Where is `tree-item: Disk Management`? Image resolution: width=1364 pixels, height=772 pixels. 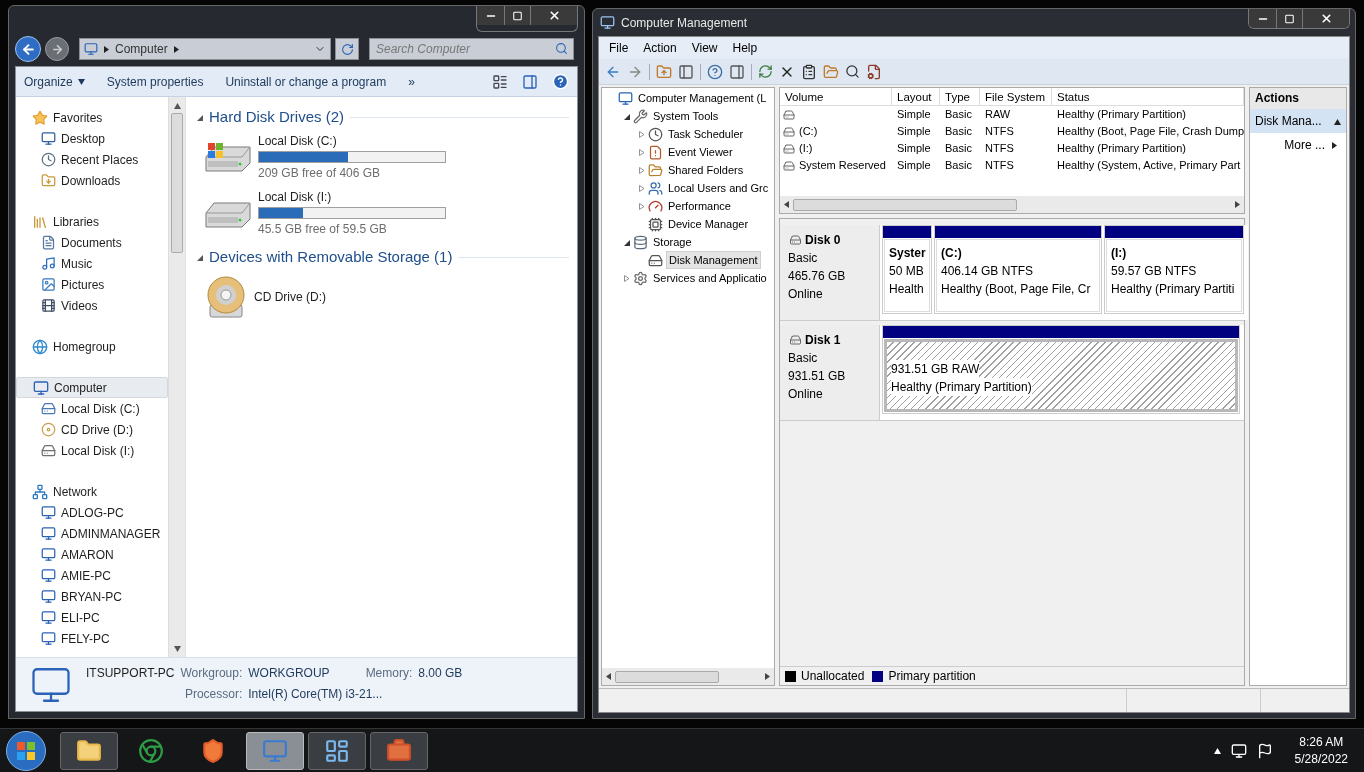
tree-item: Disk Management is located at coordinates (713, 260).